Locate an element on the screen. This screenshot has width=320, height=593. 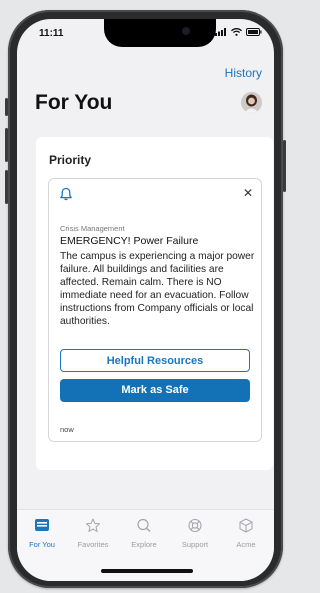
notch is located at coordinates (160, 33).